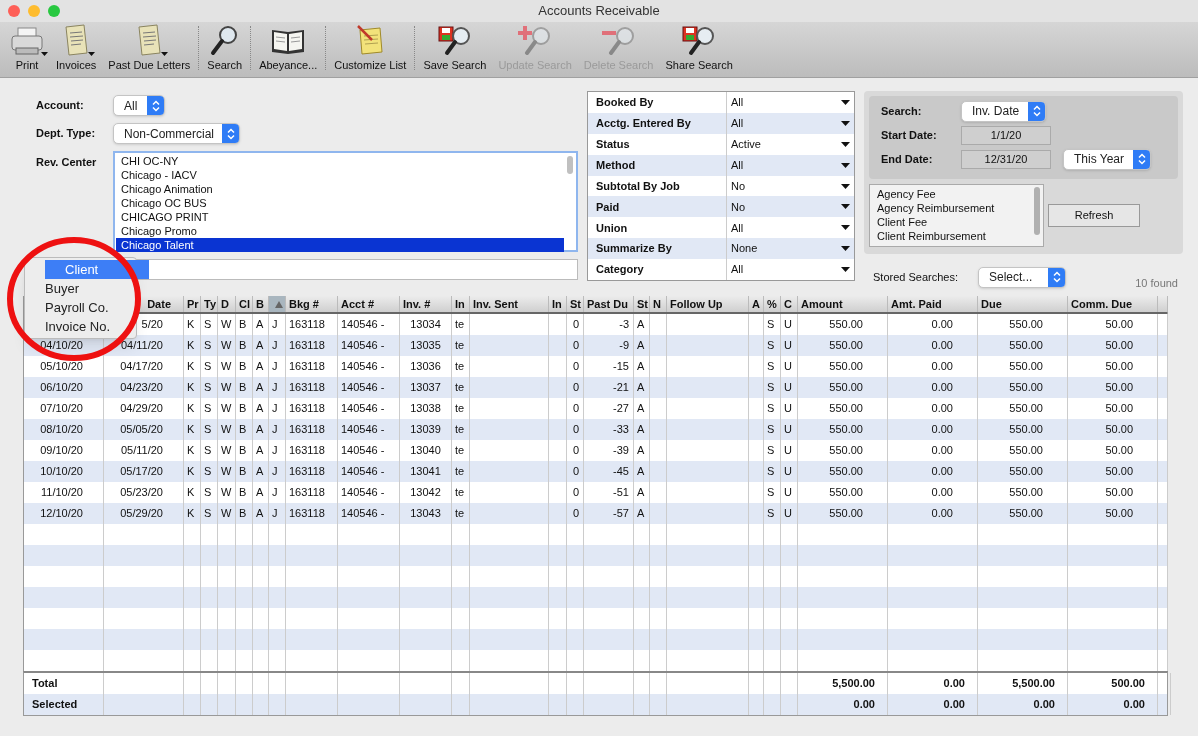  I want to click on caret-icon, so click(845, 102).